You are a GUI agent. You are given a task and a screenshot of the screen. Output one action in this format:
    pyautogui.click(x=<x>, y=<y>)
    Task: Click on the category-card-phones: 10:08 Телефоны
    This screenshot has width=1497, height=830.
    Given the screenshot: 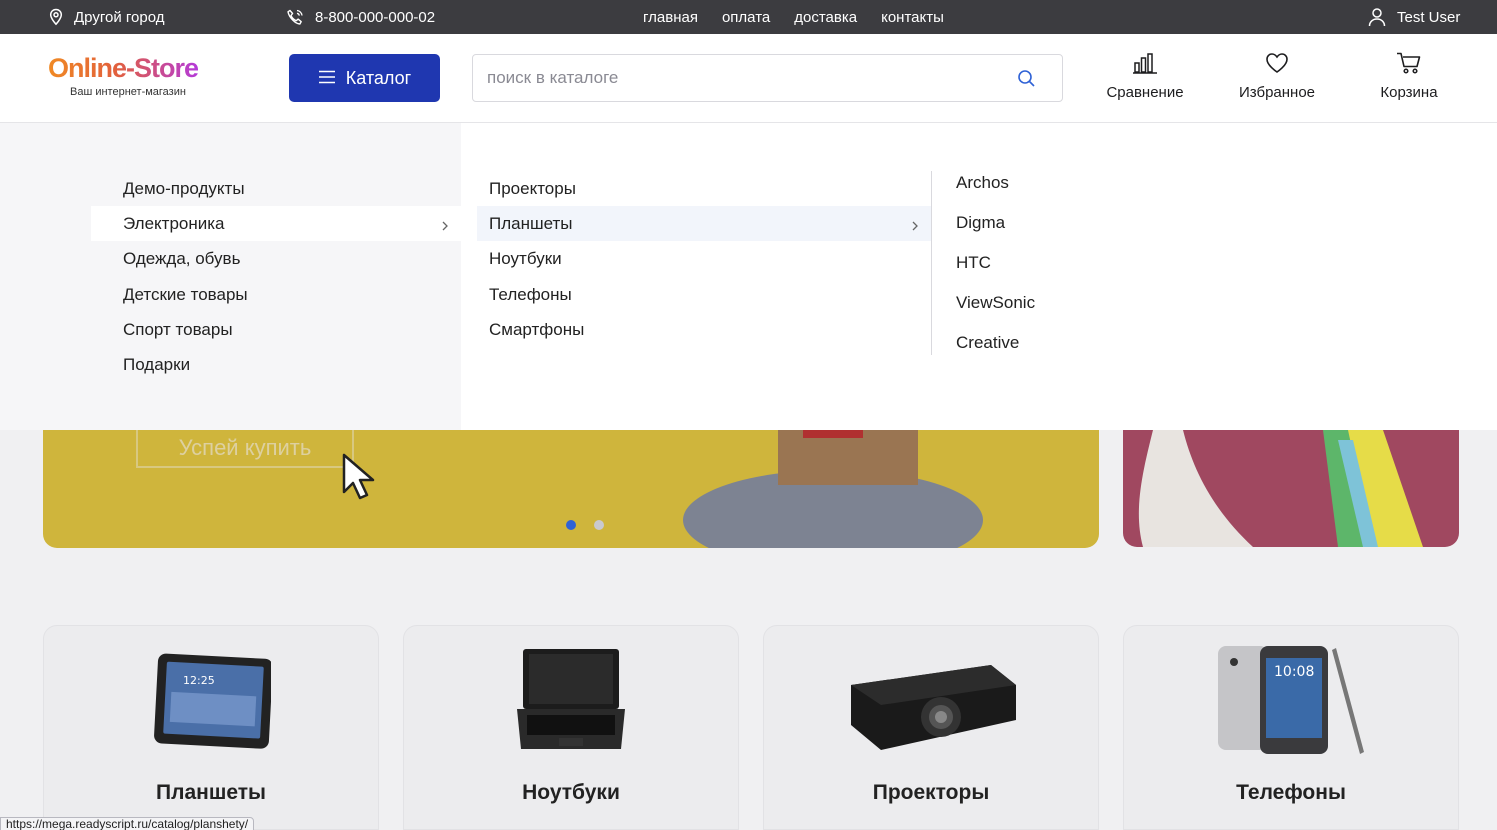 What is the action you would take?
    pyautogui.click(x=1291, y=727)
    